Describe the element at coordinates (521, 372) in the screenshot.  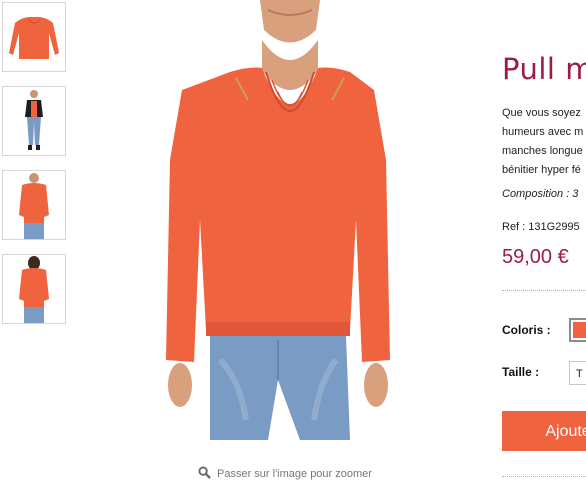
I see `size-label: Taille :` at that location.